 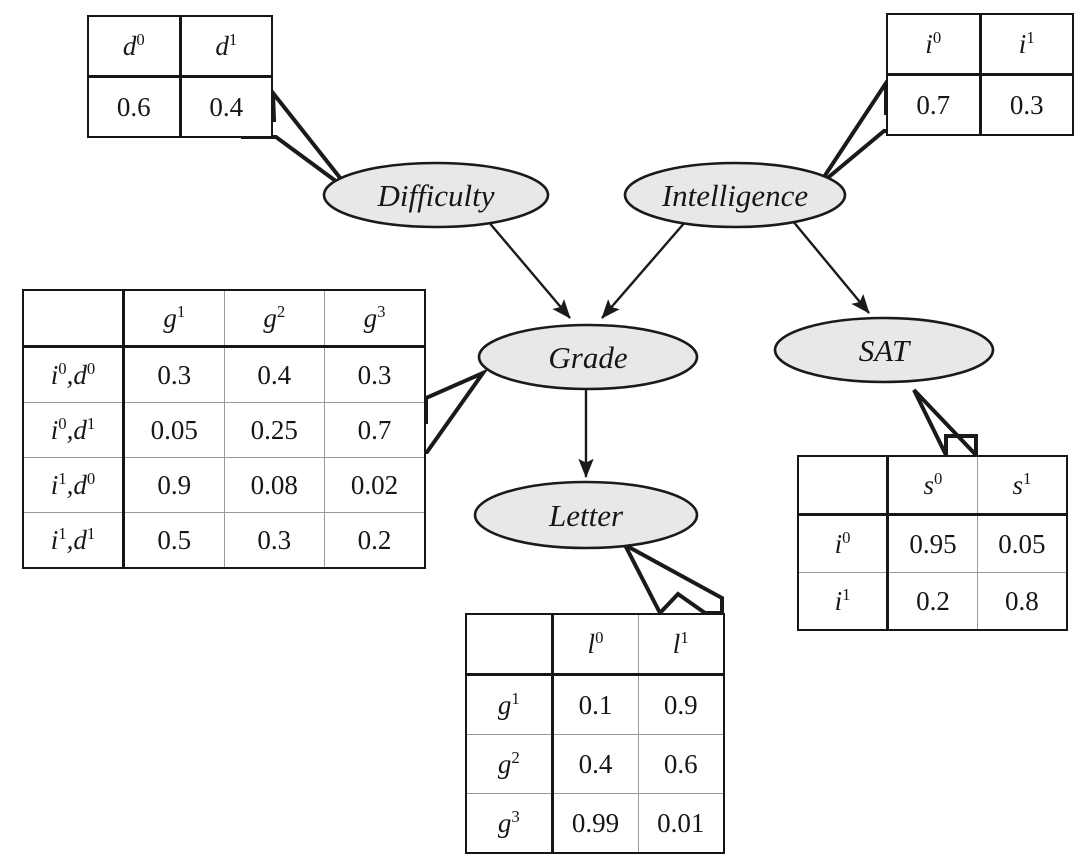 What do you see at coordinates (644, 269) in the screenshot?
I see `edge-intelligence-to-grade` at bounding box center [644, 269].